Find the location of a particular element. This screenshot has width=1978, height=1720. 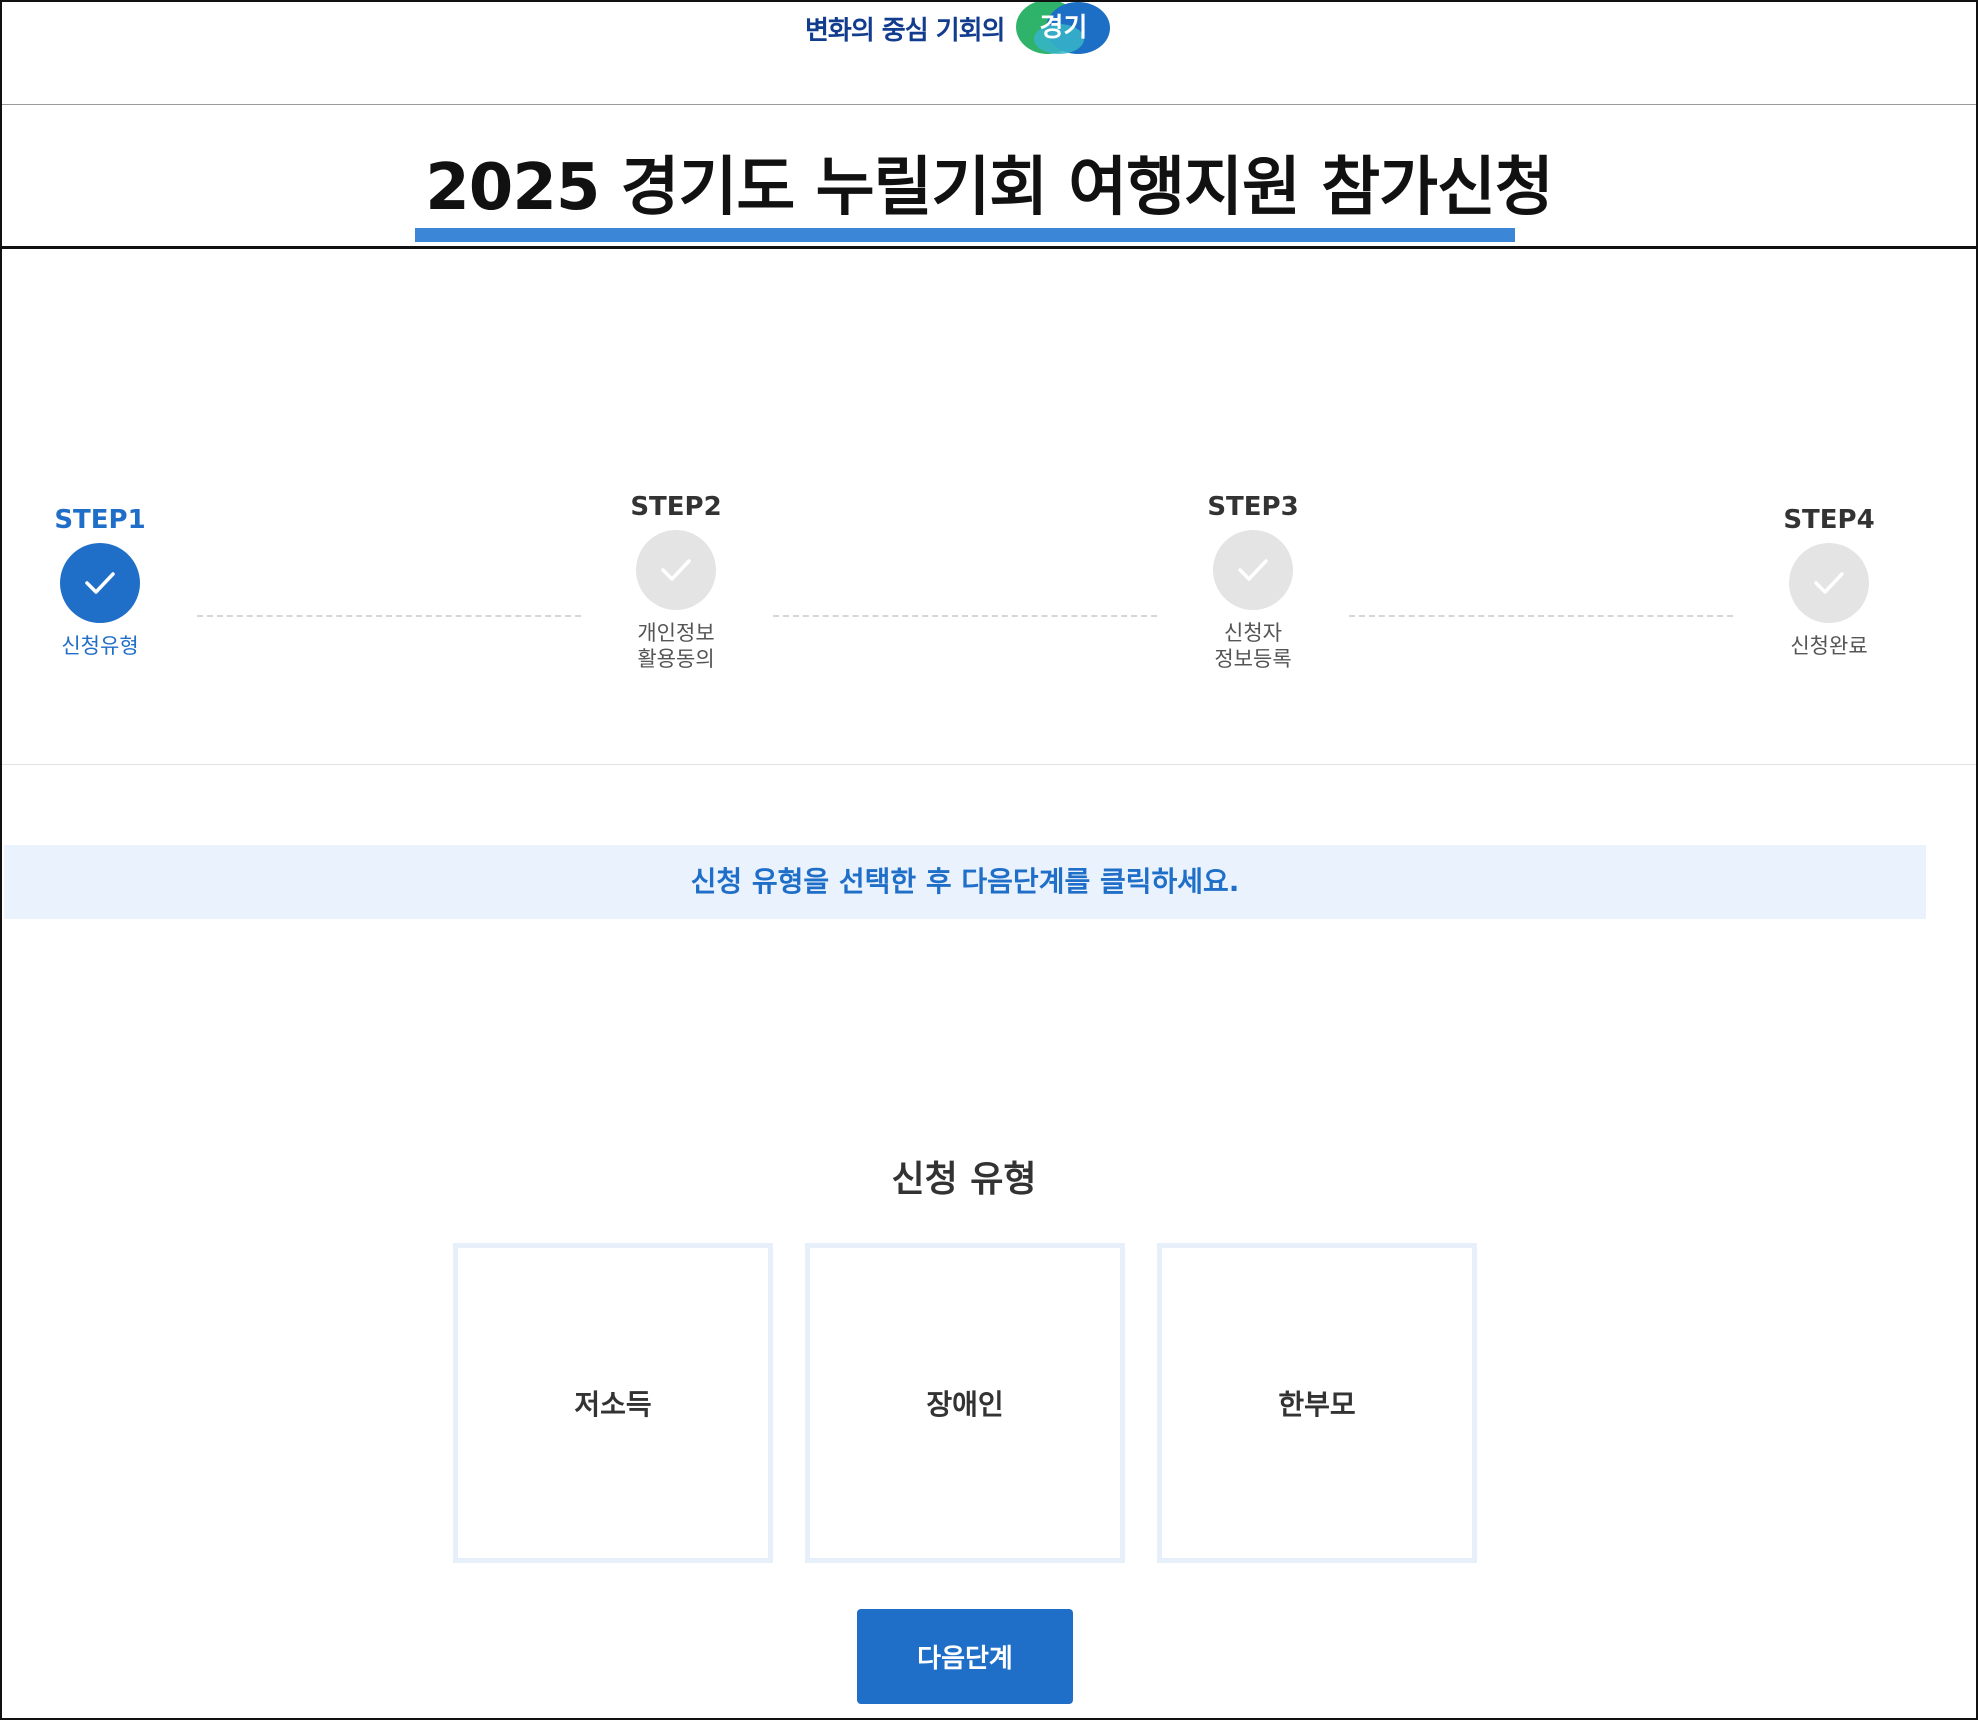

step-label: STEP3 is located at coordinates (1253, 507).